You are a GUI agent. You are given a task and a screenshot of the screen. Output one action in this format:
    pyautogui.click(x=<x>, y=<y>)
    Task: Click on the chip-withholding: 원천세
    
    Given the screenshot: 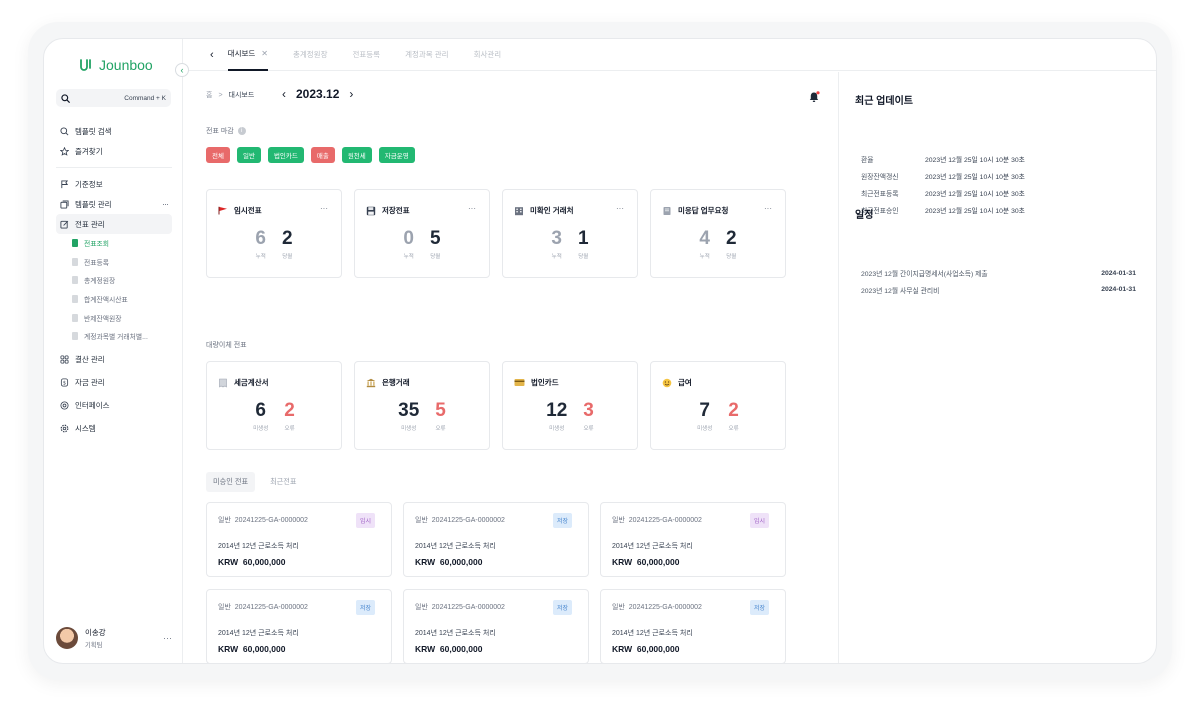 What is the action you would take?
    pyautogui.click(x=356, y=155)
    